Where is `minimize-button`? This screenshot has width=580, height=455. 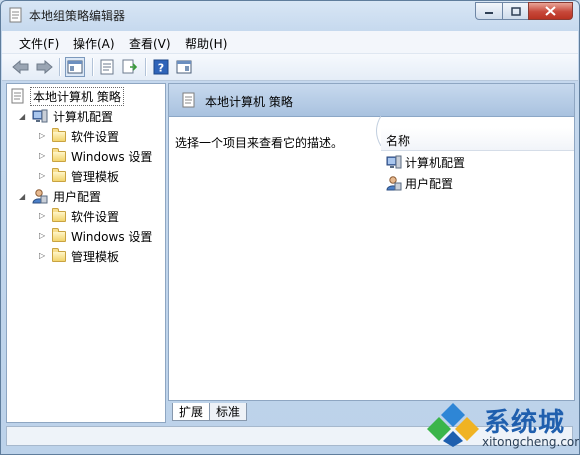 minimize-button is located at coordinates (489, 11).